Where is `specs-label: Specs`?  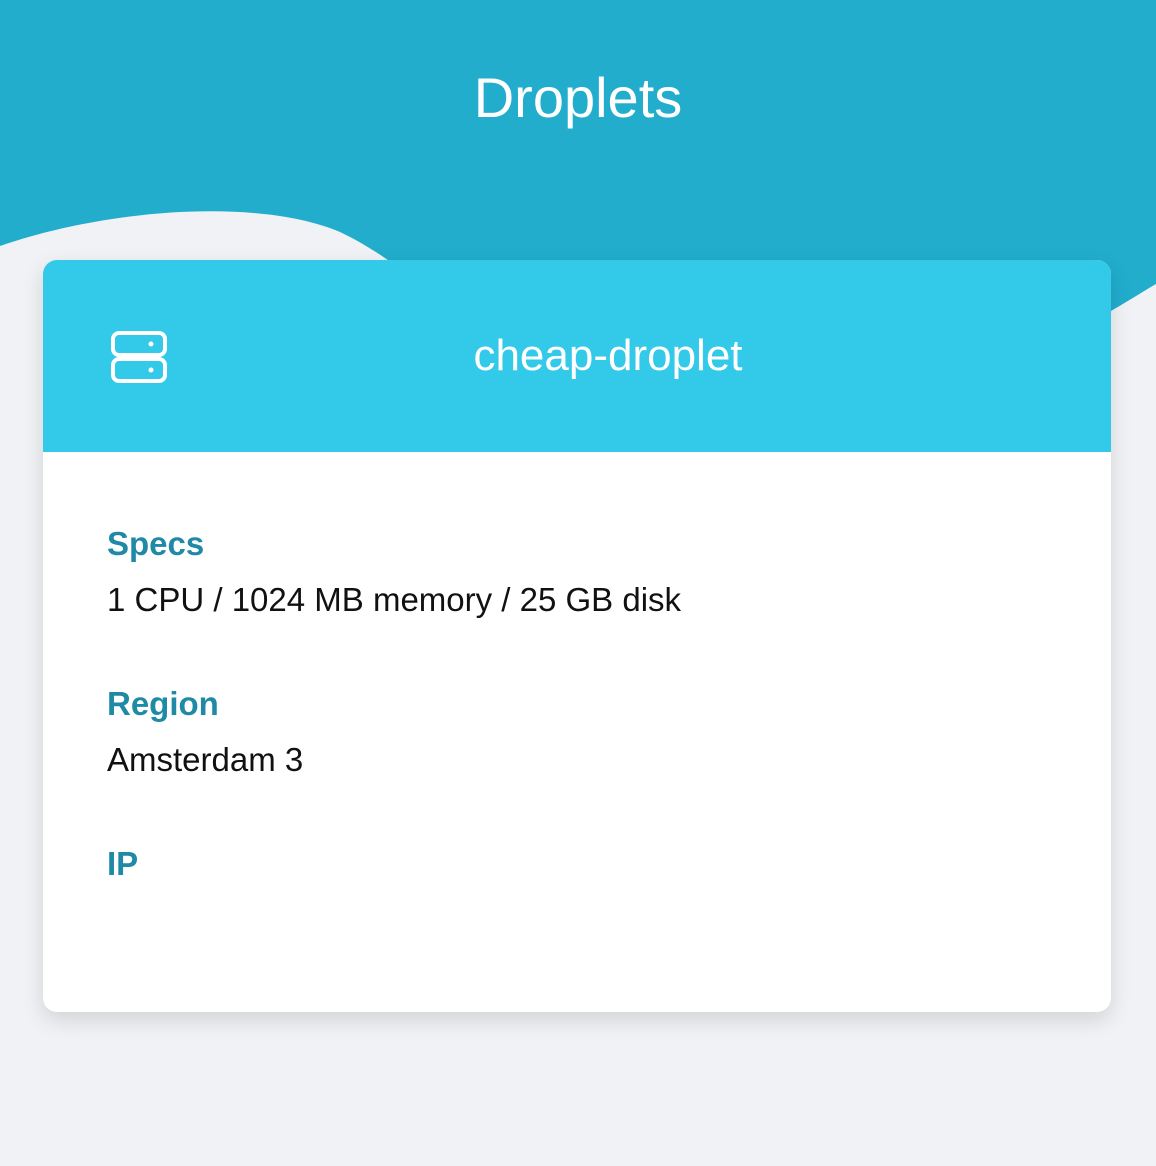 specs-label: Specs is located at coordinates (156, 543).